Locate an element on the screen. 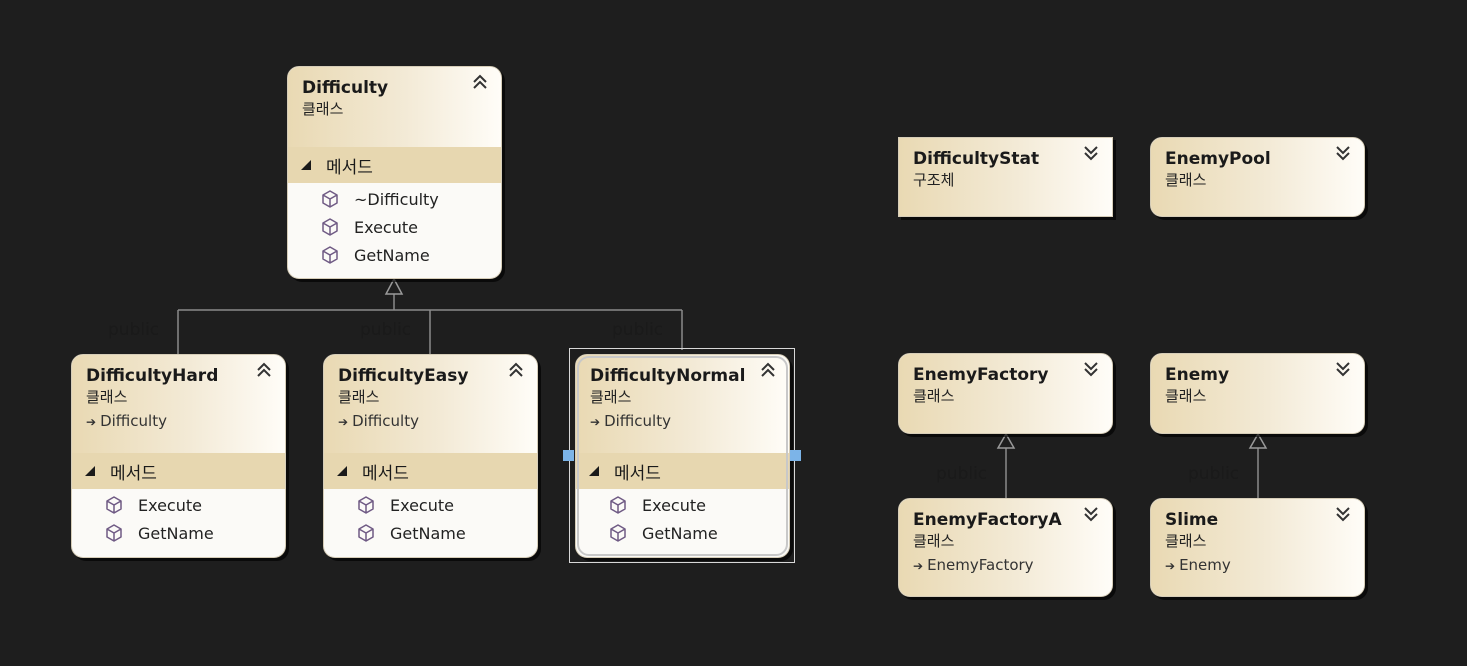 This screenshot has height=666, width=1467. class-name: DifficultyEasy is located at coordinates (403, 376).